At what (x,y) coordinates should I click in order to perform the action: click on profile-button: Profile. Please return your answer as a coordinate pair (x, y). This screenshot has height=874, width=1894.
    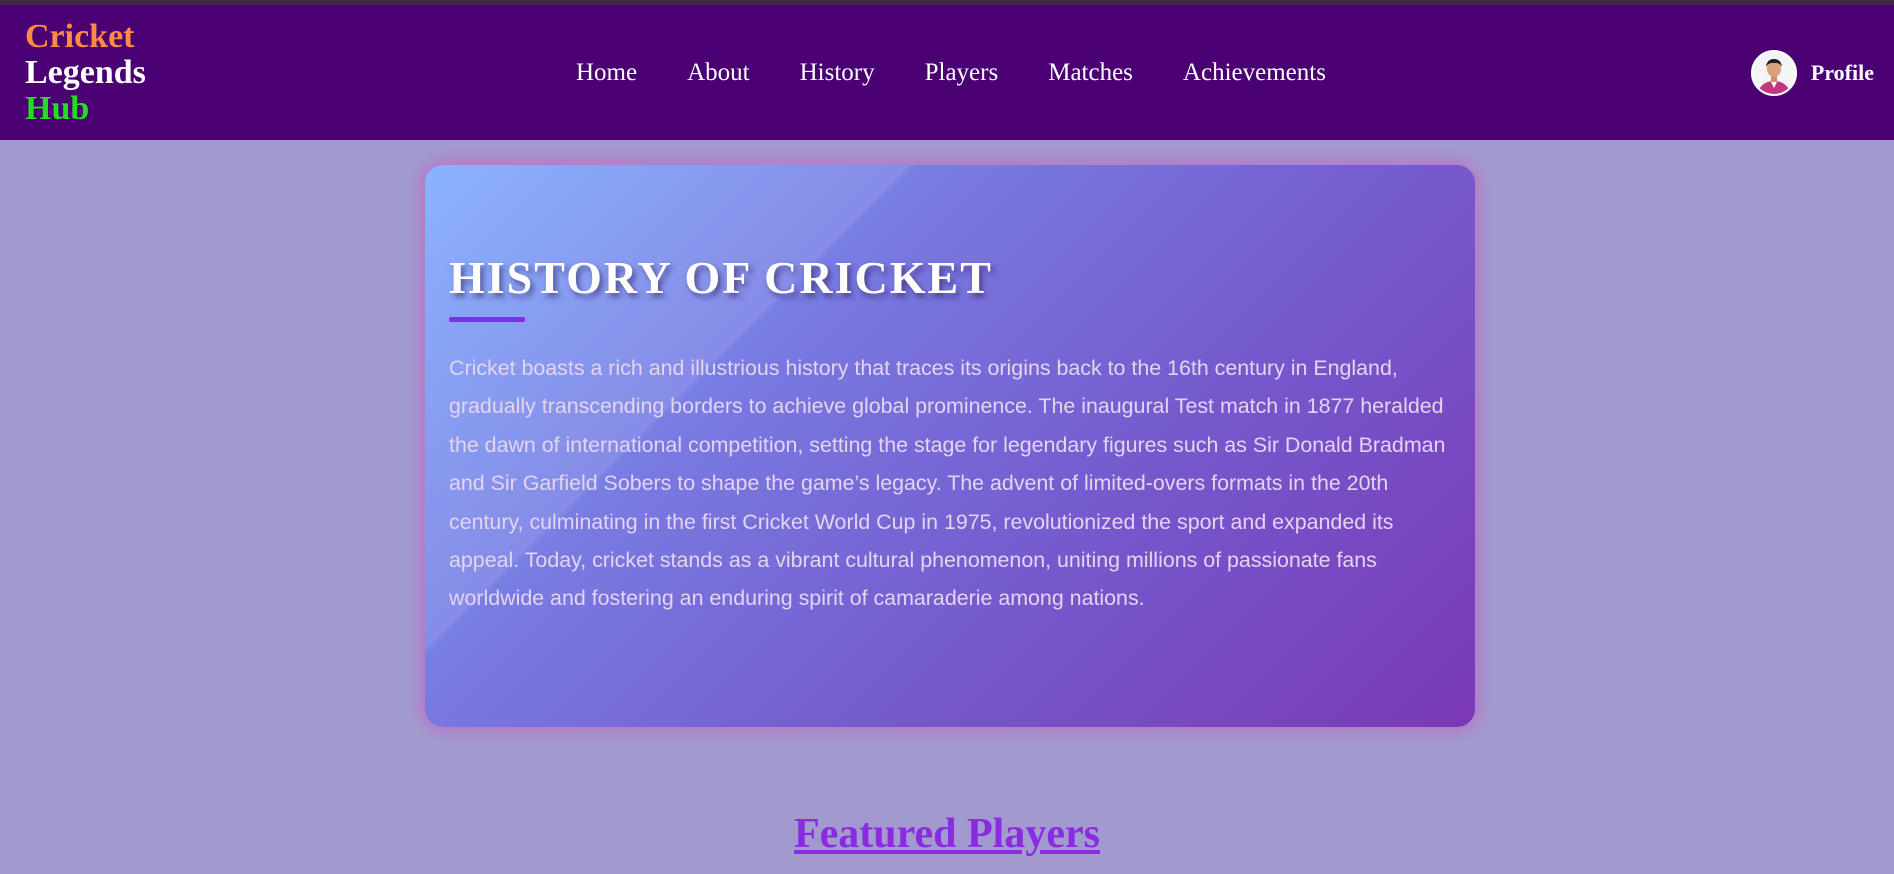
    Looking at the image, I should click on (1812, 73).